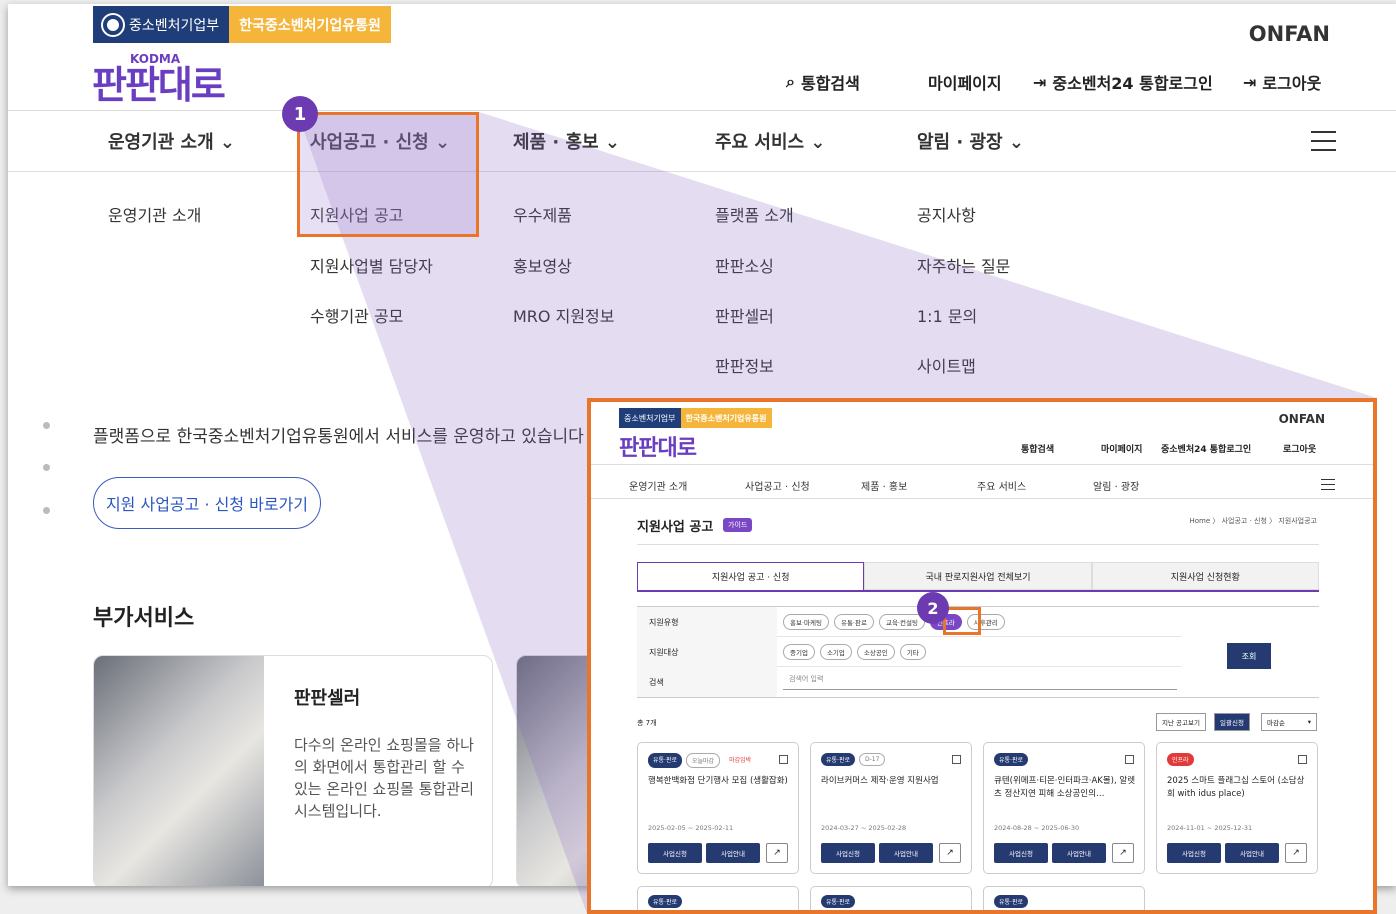 Image resolution: width=1396 pixels, height=914 pixels. I want to click on chip-small: 소기업, so click(835, 652).